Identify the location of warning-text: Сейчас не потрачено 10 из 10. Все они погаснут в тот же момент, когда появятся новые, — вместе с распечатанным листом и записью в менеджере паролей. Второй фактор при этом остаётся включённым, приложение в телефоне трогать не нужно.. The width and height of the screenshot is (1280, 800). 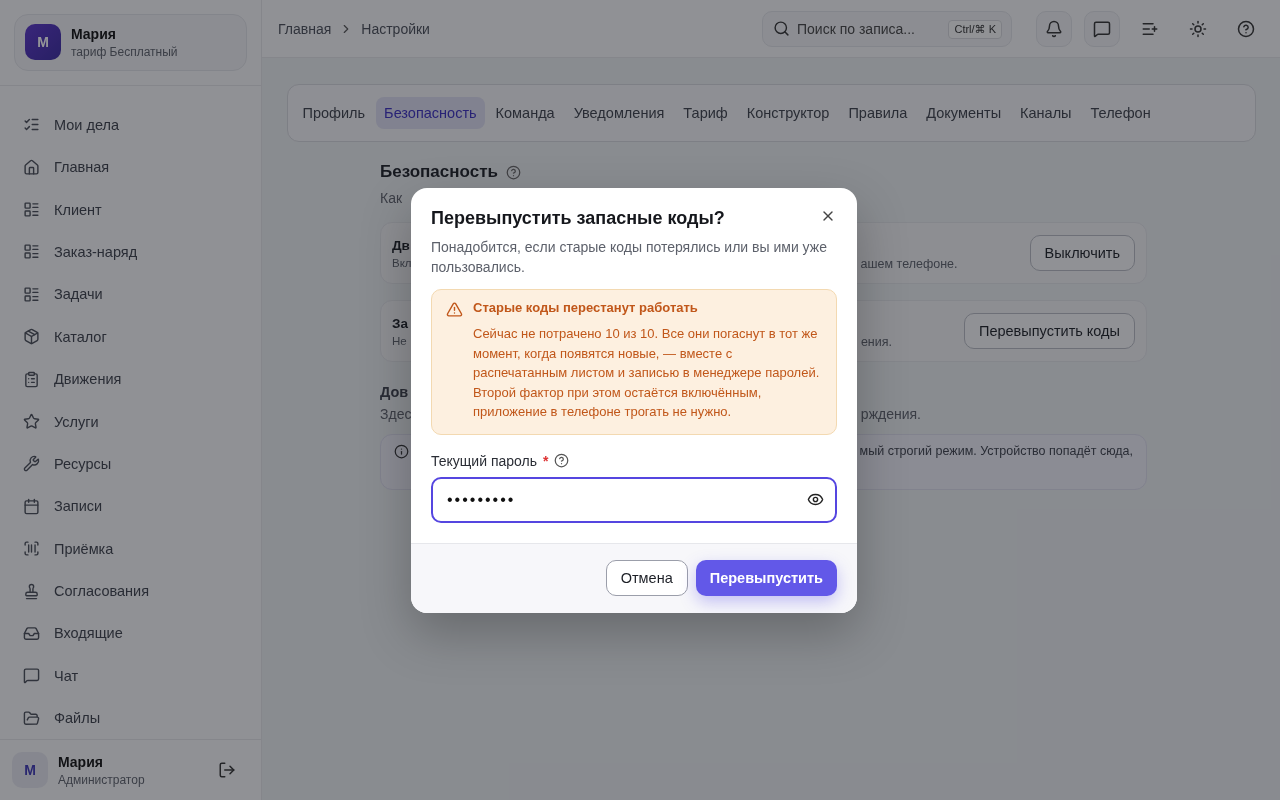
(647, 373).